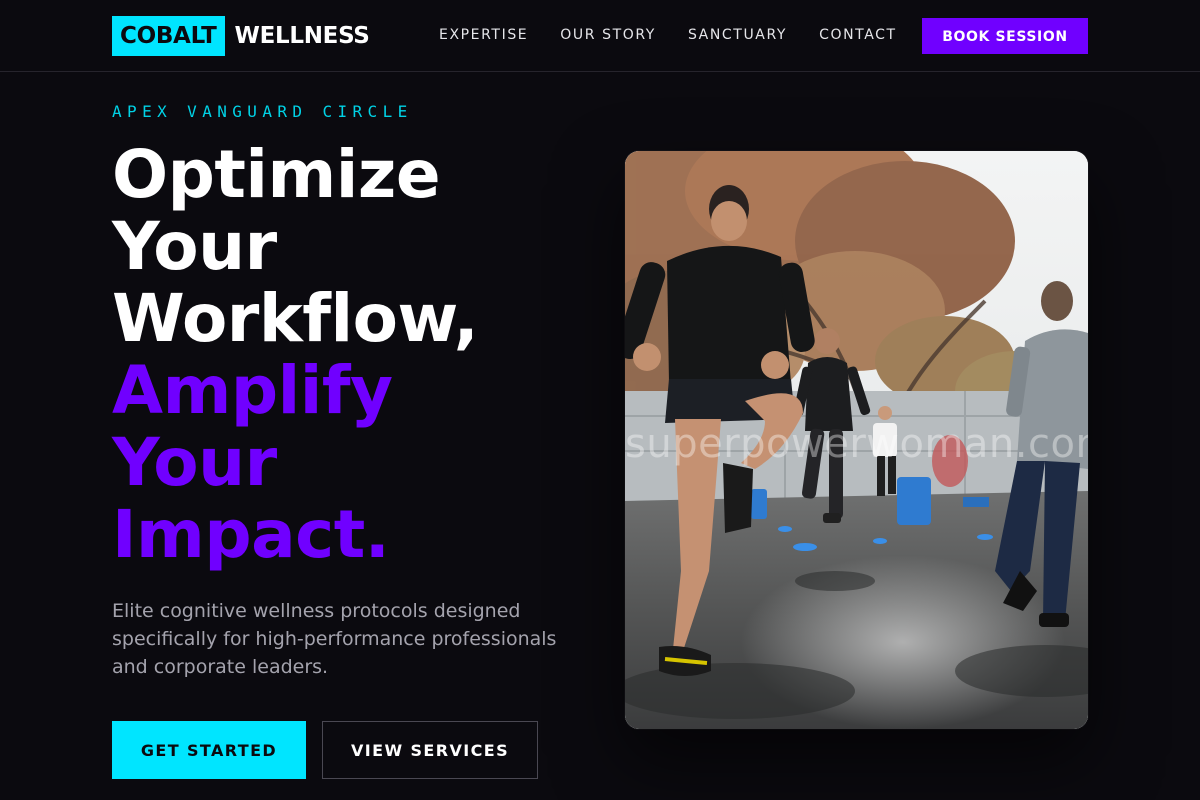 The height and width of the screenshot is (800, 1200). I want to click on nav-link-expertise: EXPERTISE, so click(483, 35).